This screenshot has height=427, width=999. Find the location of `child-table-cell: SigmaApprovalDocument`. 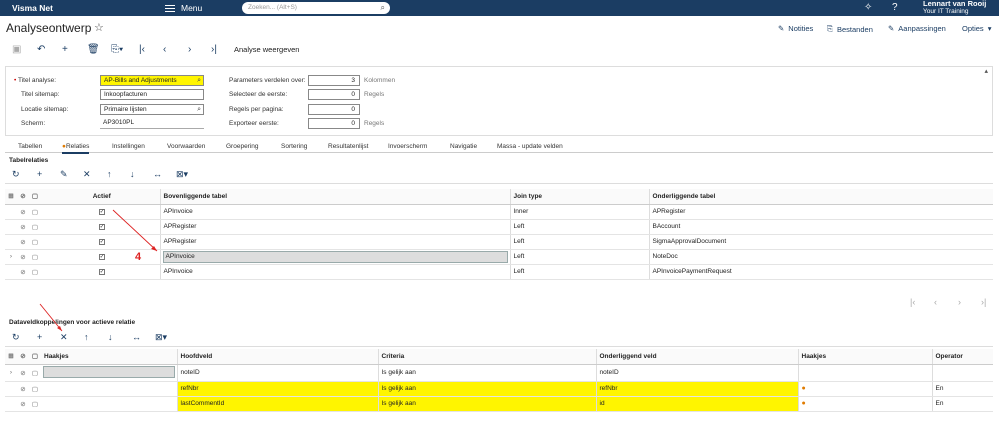

child-table-cell: SigmaApprovalDocument is located at coordinates (820, 242).